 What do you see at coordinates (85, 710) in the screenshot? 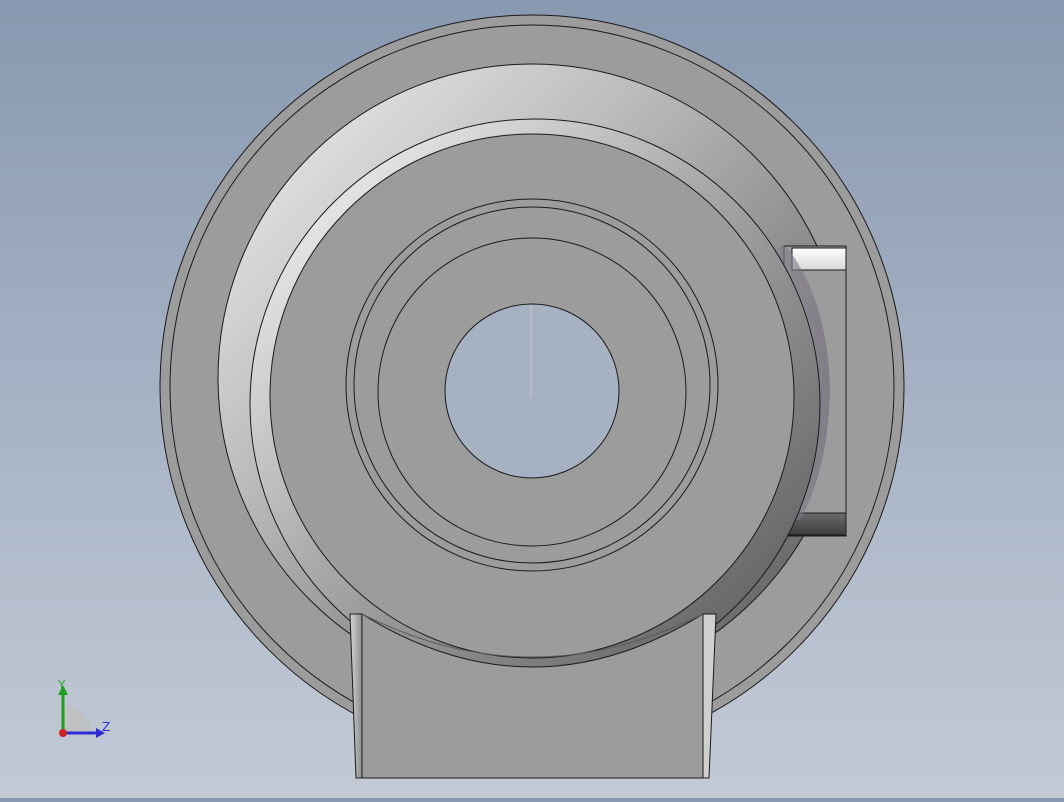
I see `axis-triad: Y Z` at bounding box center [85, 710].